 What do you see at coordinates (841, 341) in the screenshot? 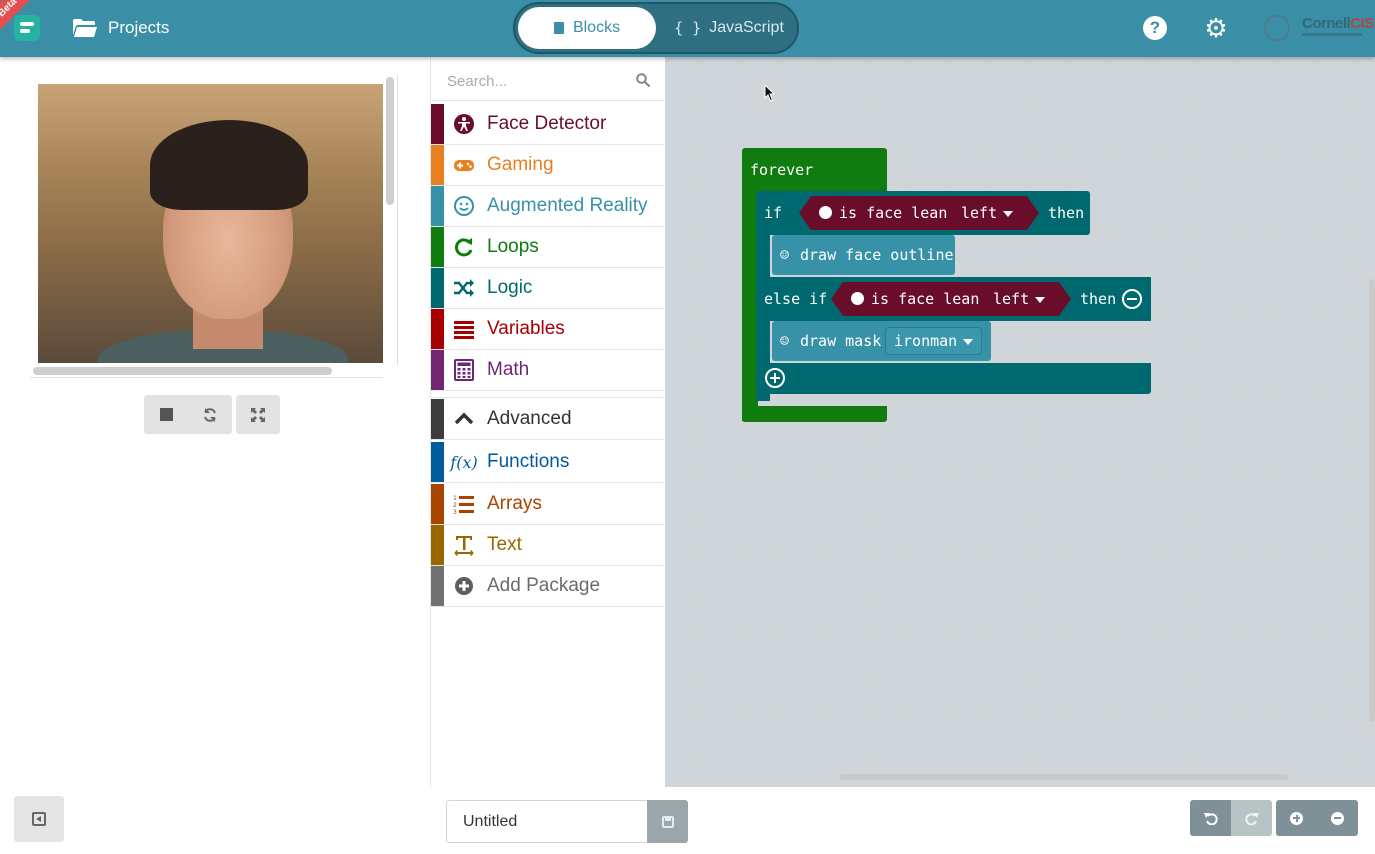
I see `draw-mask-label: draw mask` at bounding box center [841, 341].